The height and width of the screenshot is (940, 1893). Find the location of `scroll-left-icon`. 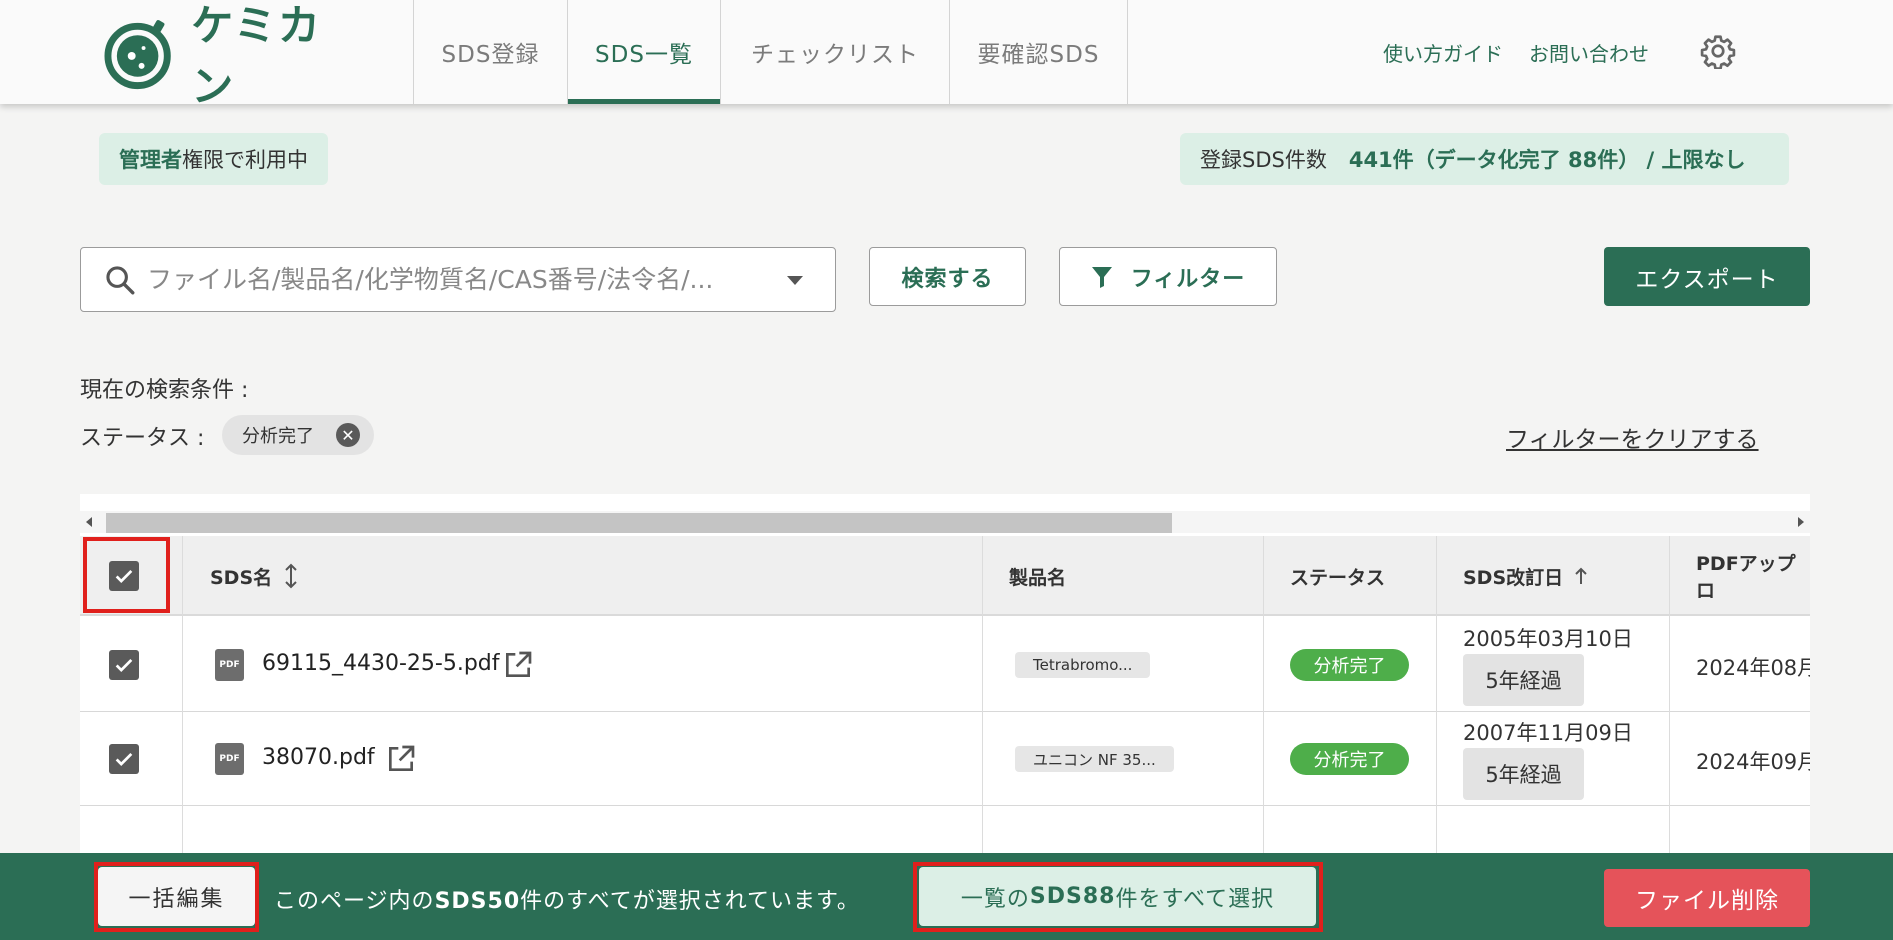

scroll-left-icon is located at coordinates (89, 522).